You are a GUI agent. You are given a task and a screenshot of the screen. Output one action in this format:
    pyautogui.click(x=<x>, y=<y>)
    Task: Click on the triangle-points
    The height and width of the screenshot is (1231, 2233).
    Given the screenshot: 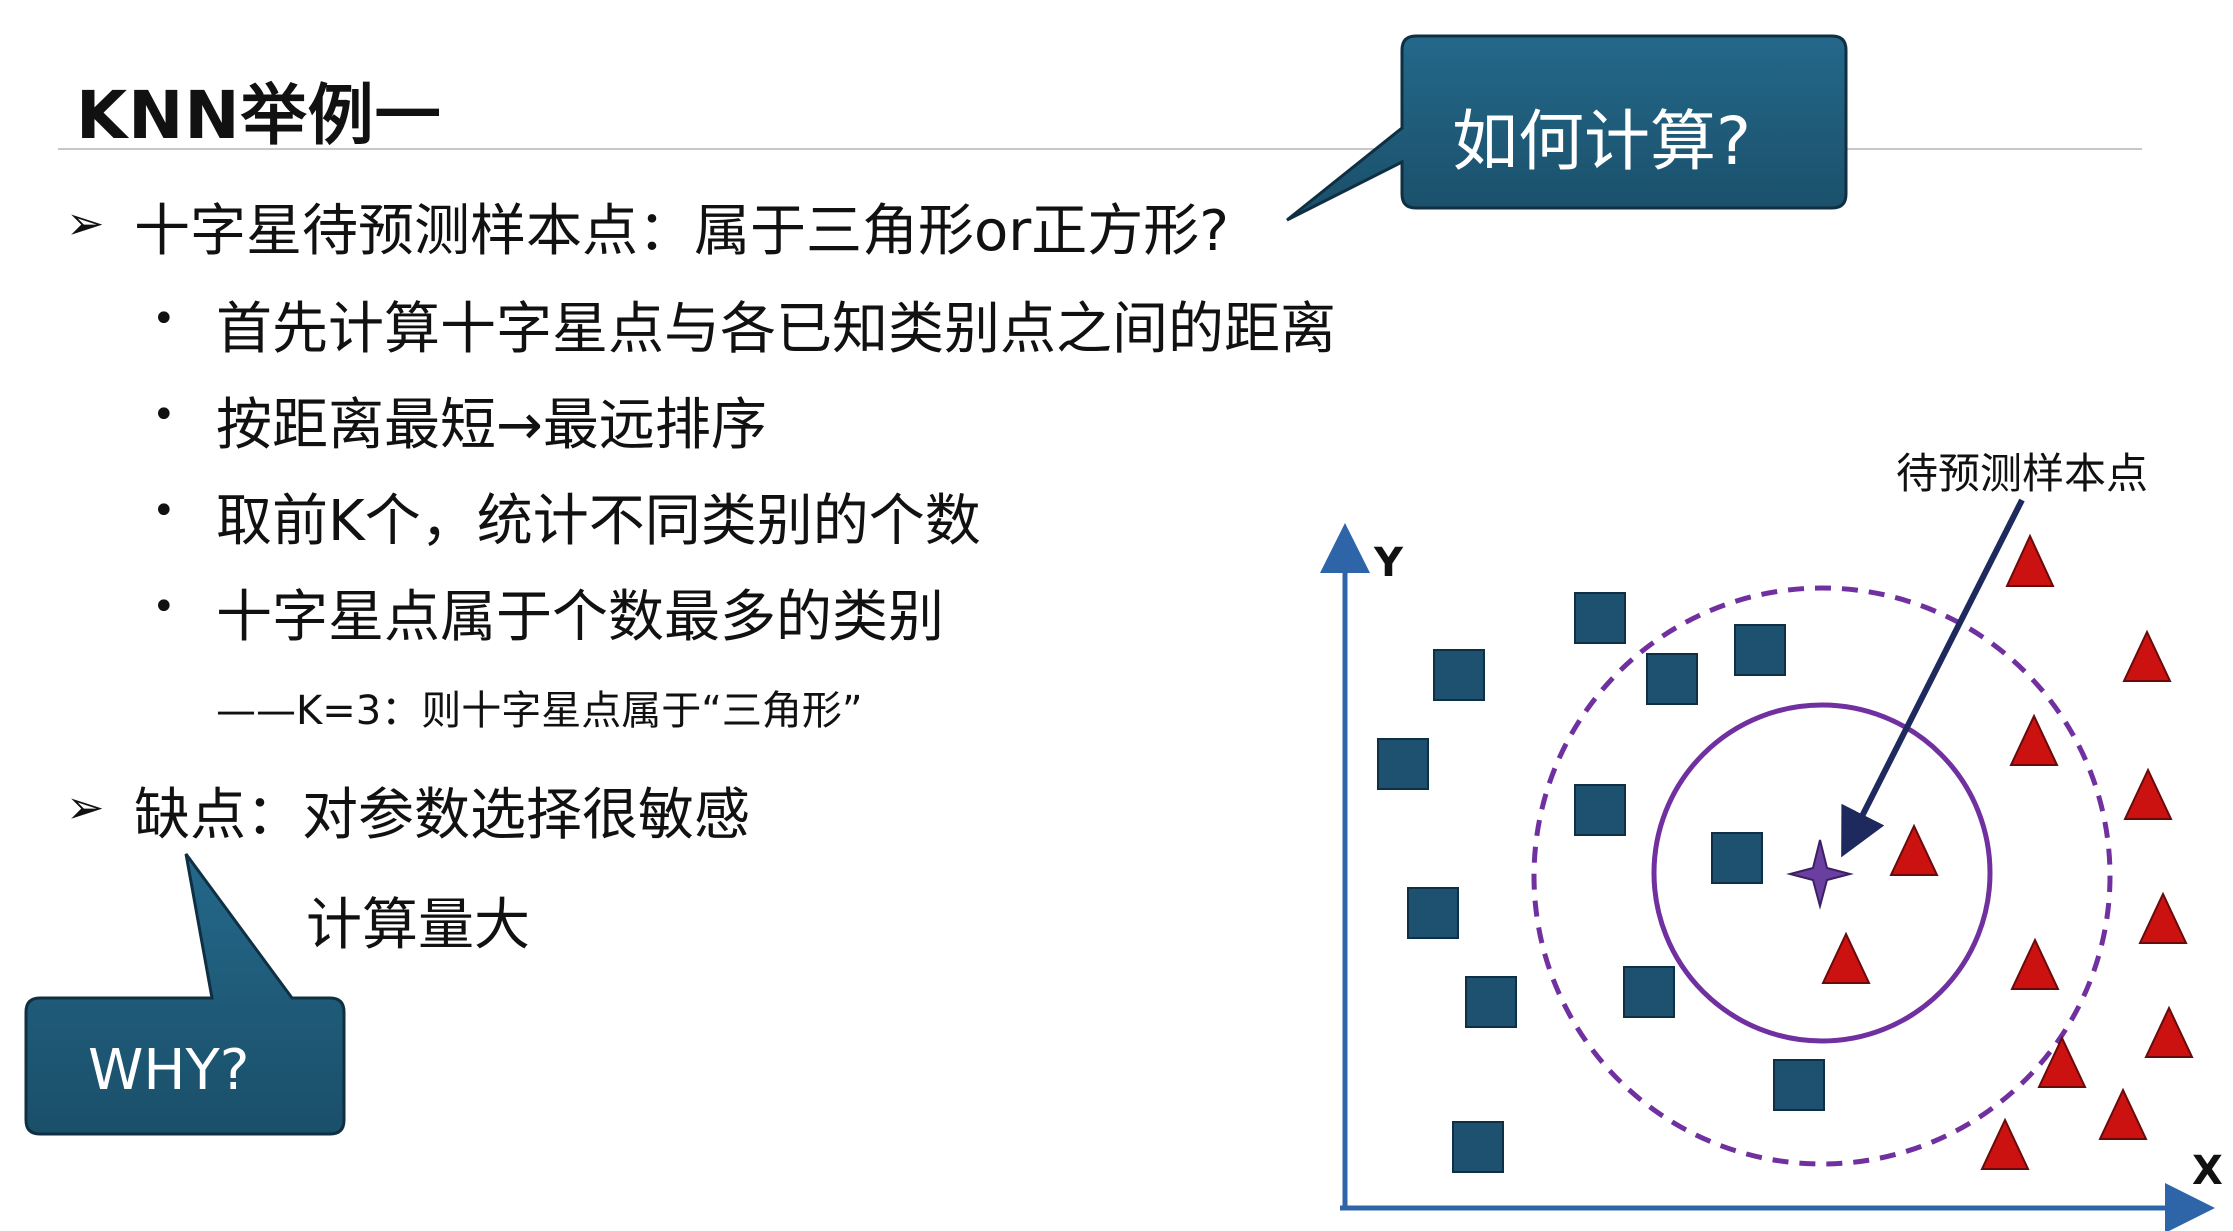 What is the action you would take?
    pyautogui.click(x=2007, y=851)
    